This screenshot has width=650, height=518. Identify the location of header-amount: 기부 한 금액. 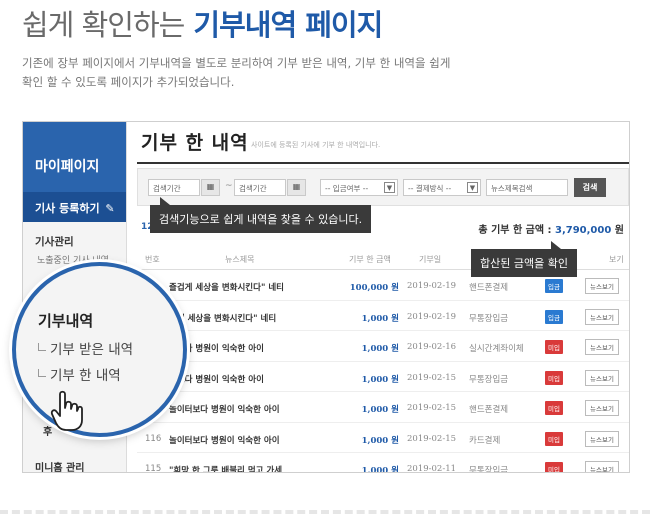
(370, 259).